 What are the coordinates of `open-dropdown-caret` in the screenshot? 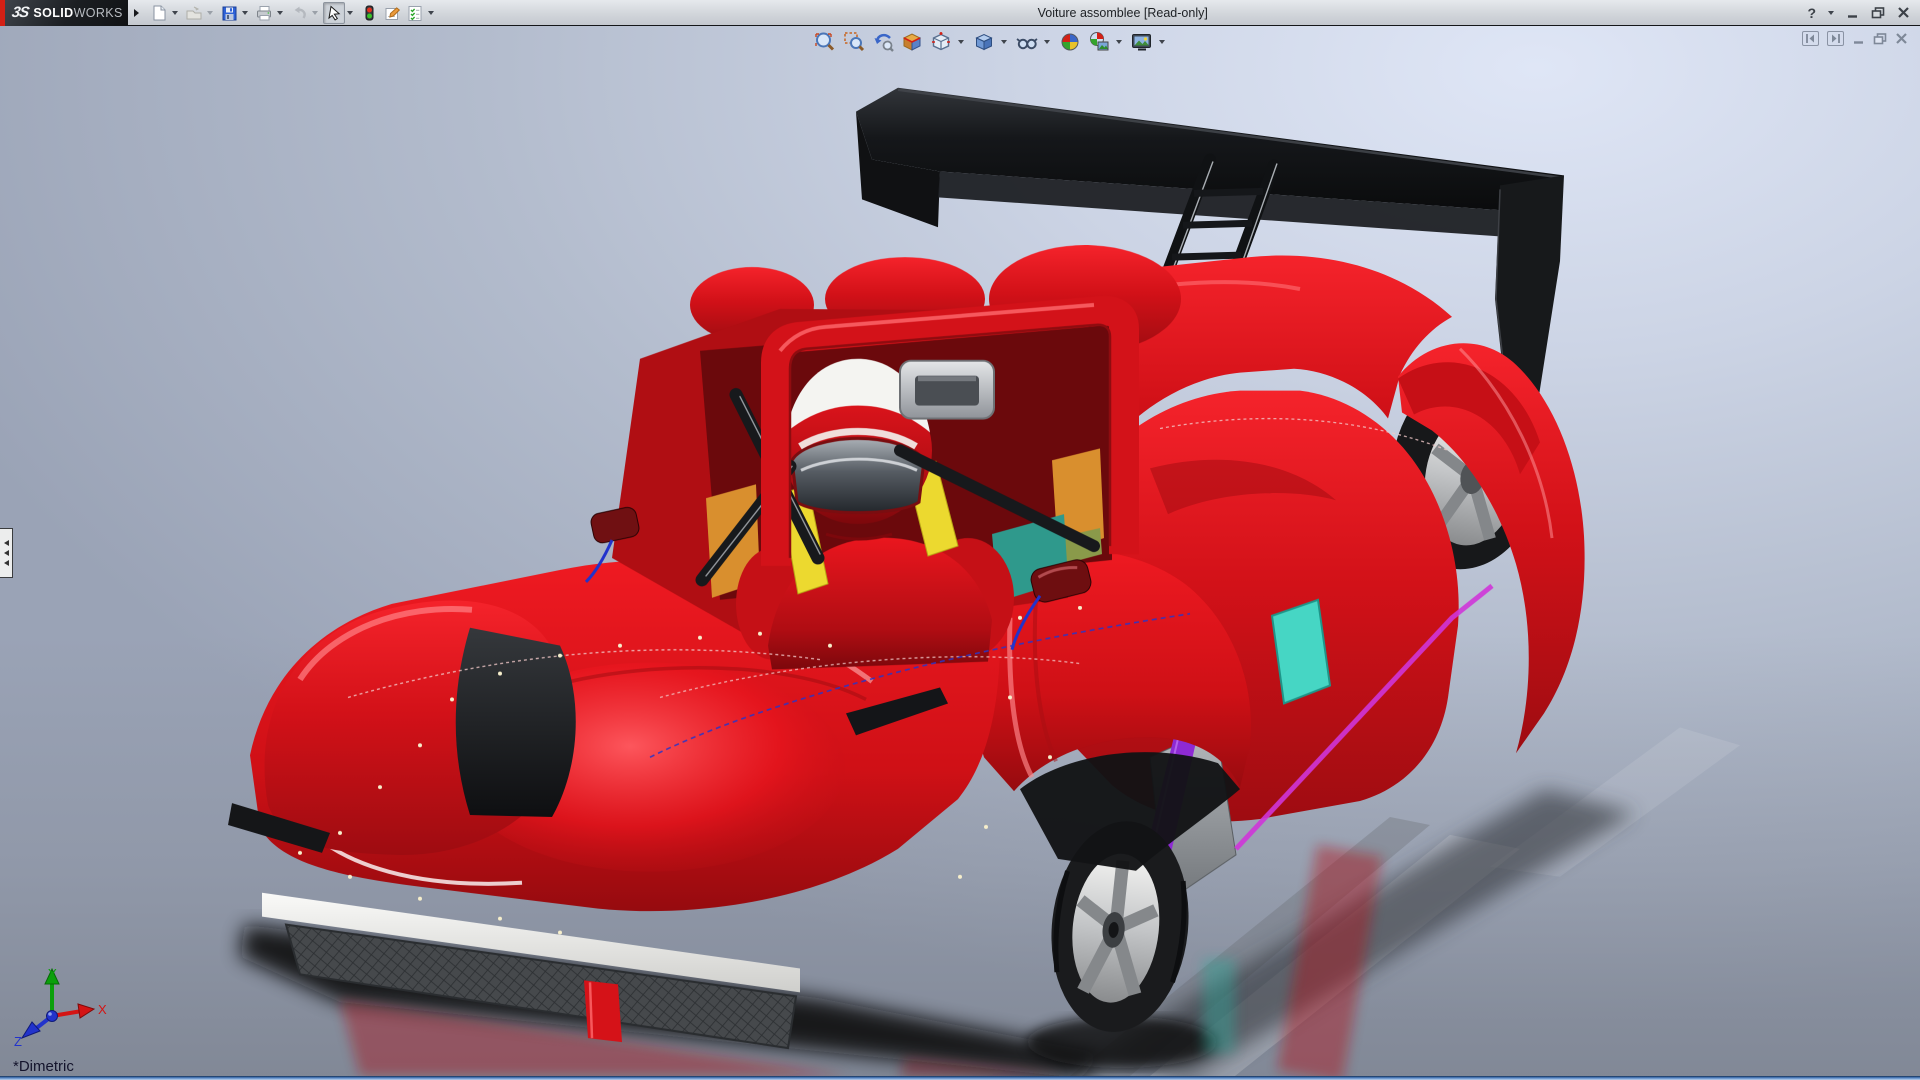 It's located at (210, 12).